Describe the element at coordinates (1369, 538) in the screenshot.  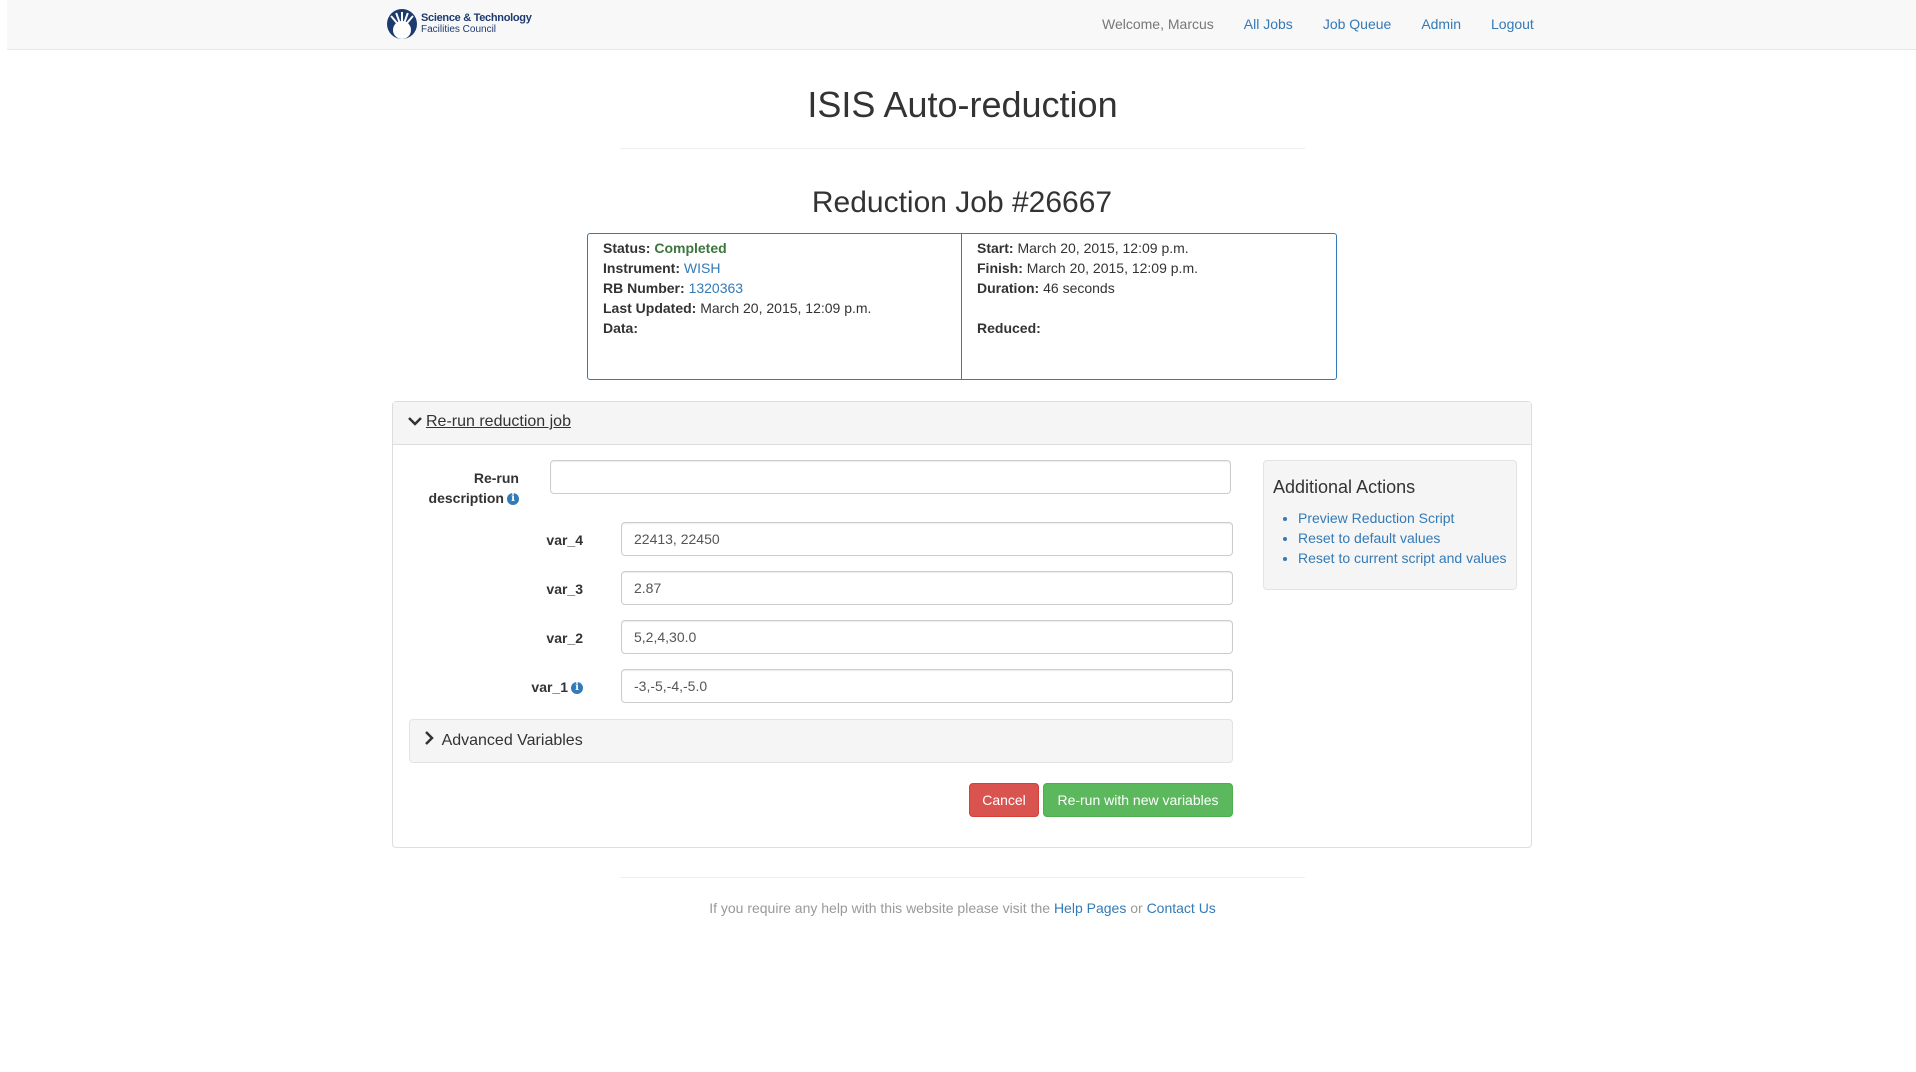
I see `reset-default-link: Reset to default values` at that location.